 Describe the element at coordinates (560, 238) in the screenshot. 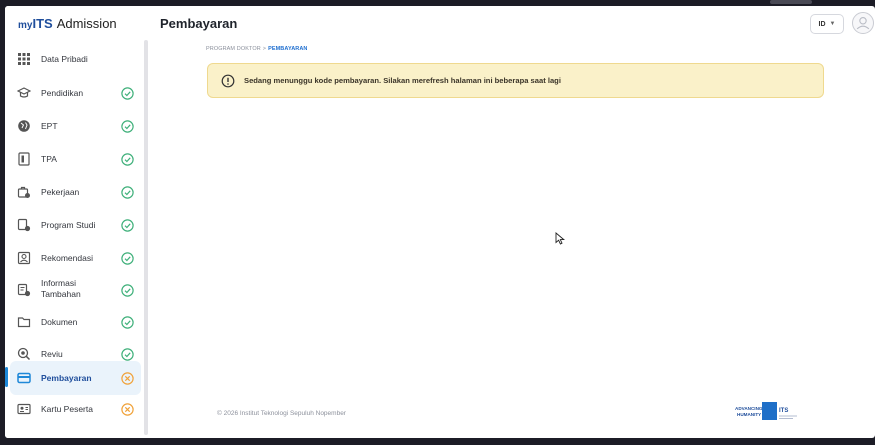

I see `mouse-cursor-icon` at that location.